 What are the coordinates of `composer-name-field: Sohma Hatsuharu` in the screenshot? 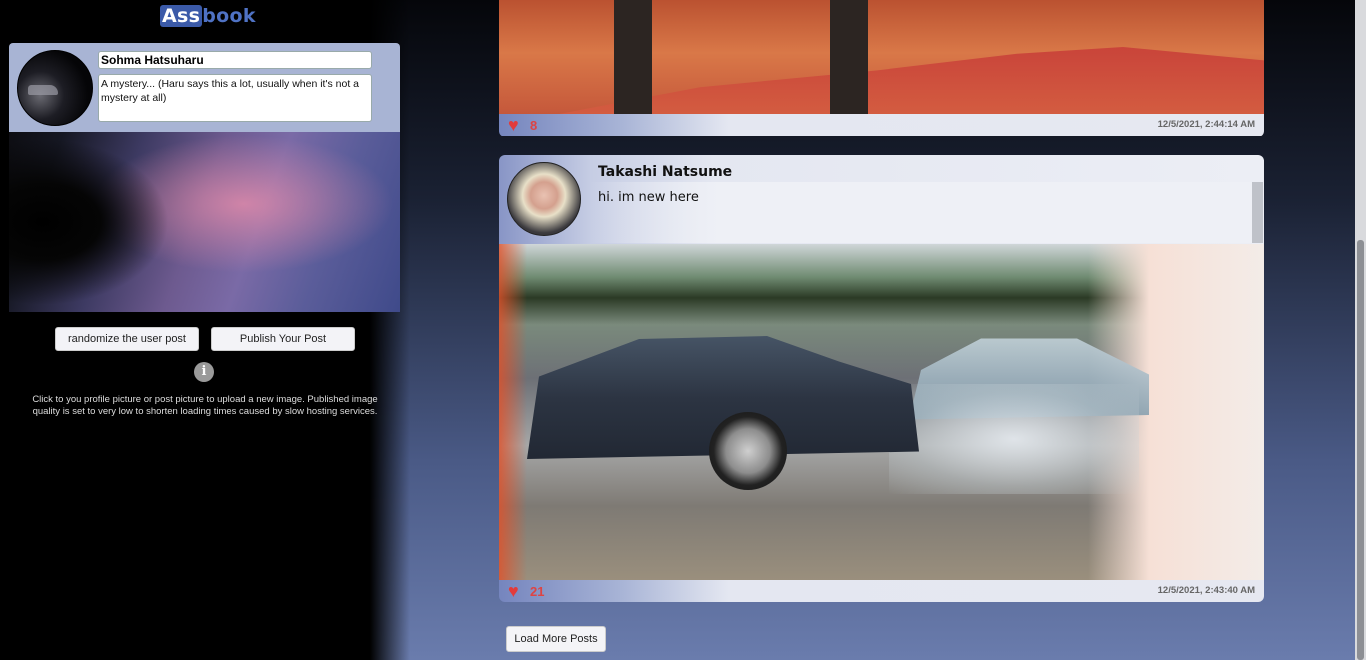 It's located at (235, 60).